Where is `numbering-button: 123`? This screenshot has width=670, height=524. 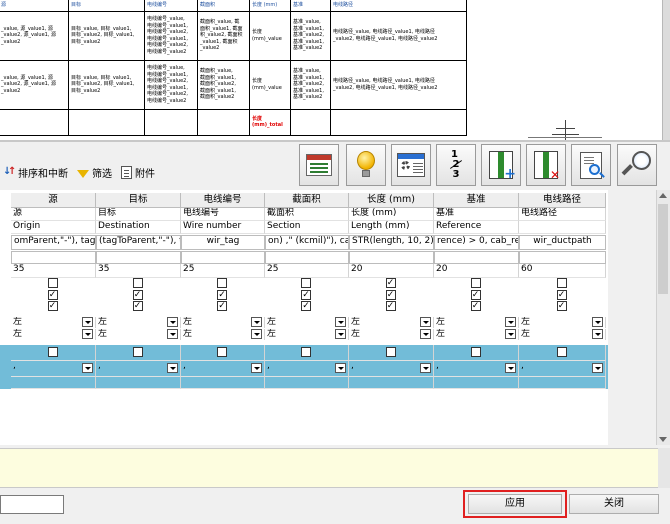
numbering-button: 123 is located at coordinates (456, 165).